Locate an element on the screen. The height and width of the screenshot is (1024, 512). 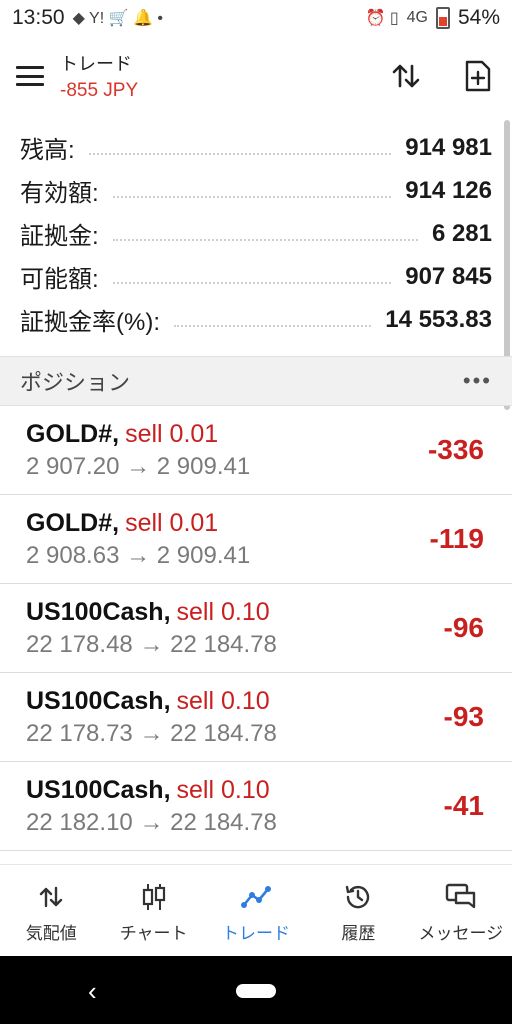
system-icons: ⏰ ▯ is located at coordinates (382, 18).